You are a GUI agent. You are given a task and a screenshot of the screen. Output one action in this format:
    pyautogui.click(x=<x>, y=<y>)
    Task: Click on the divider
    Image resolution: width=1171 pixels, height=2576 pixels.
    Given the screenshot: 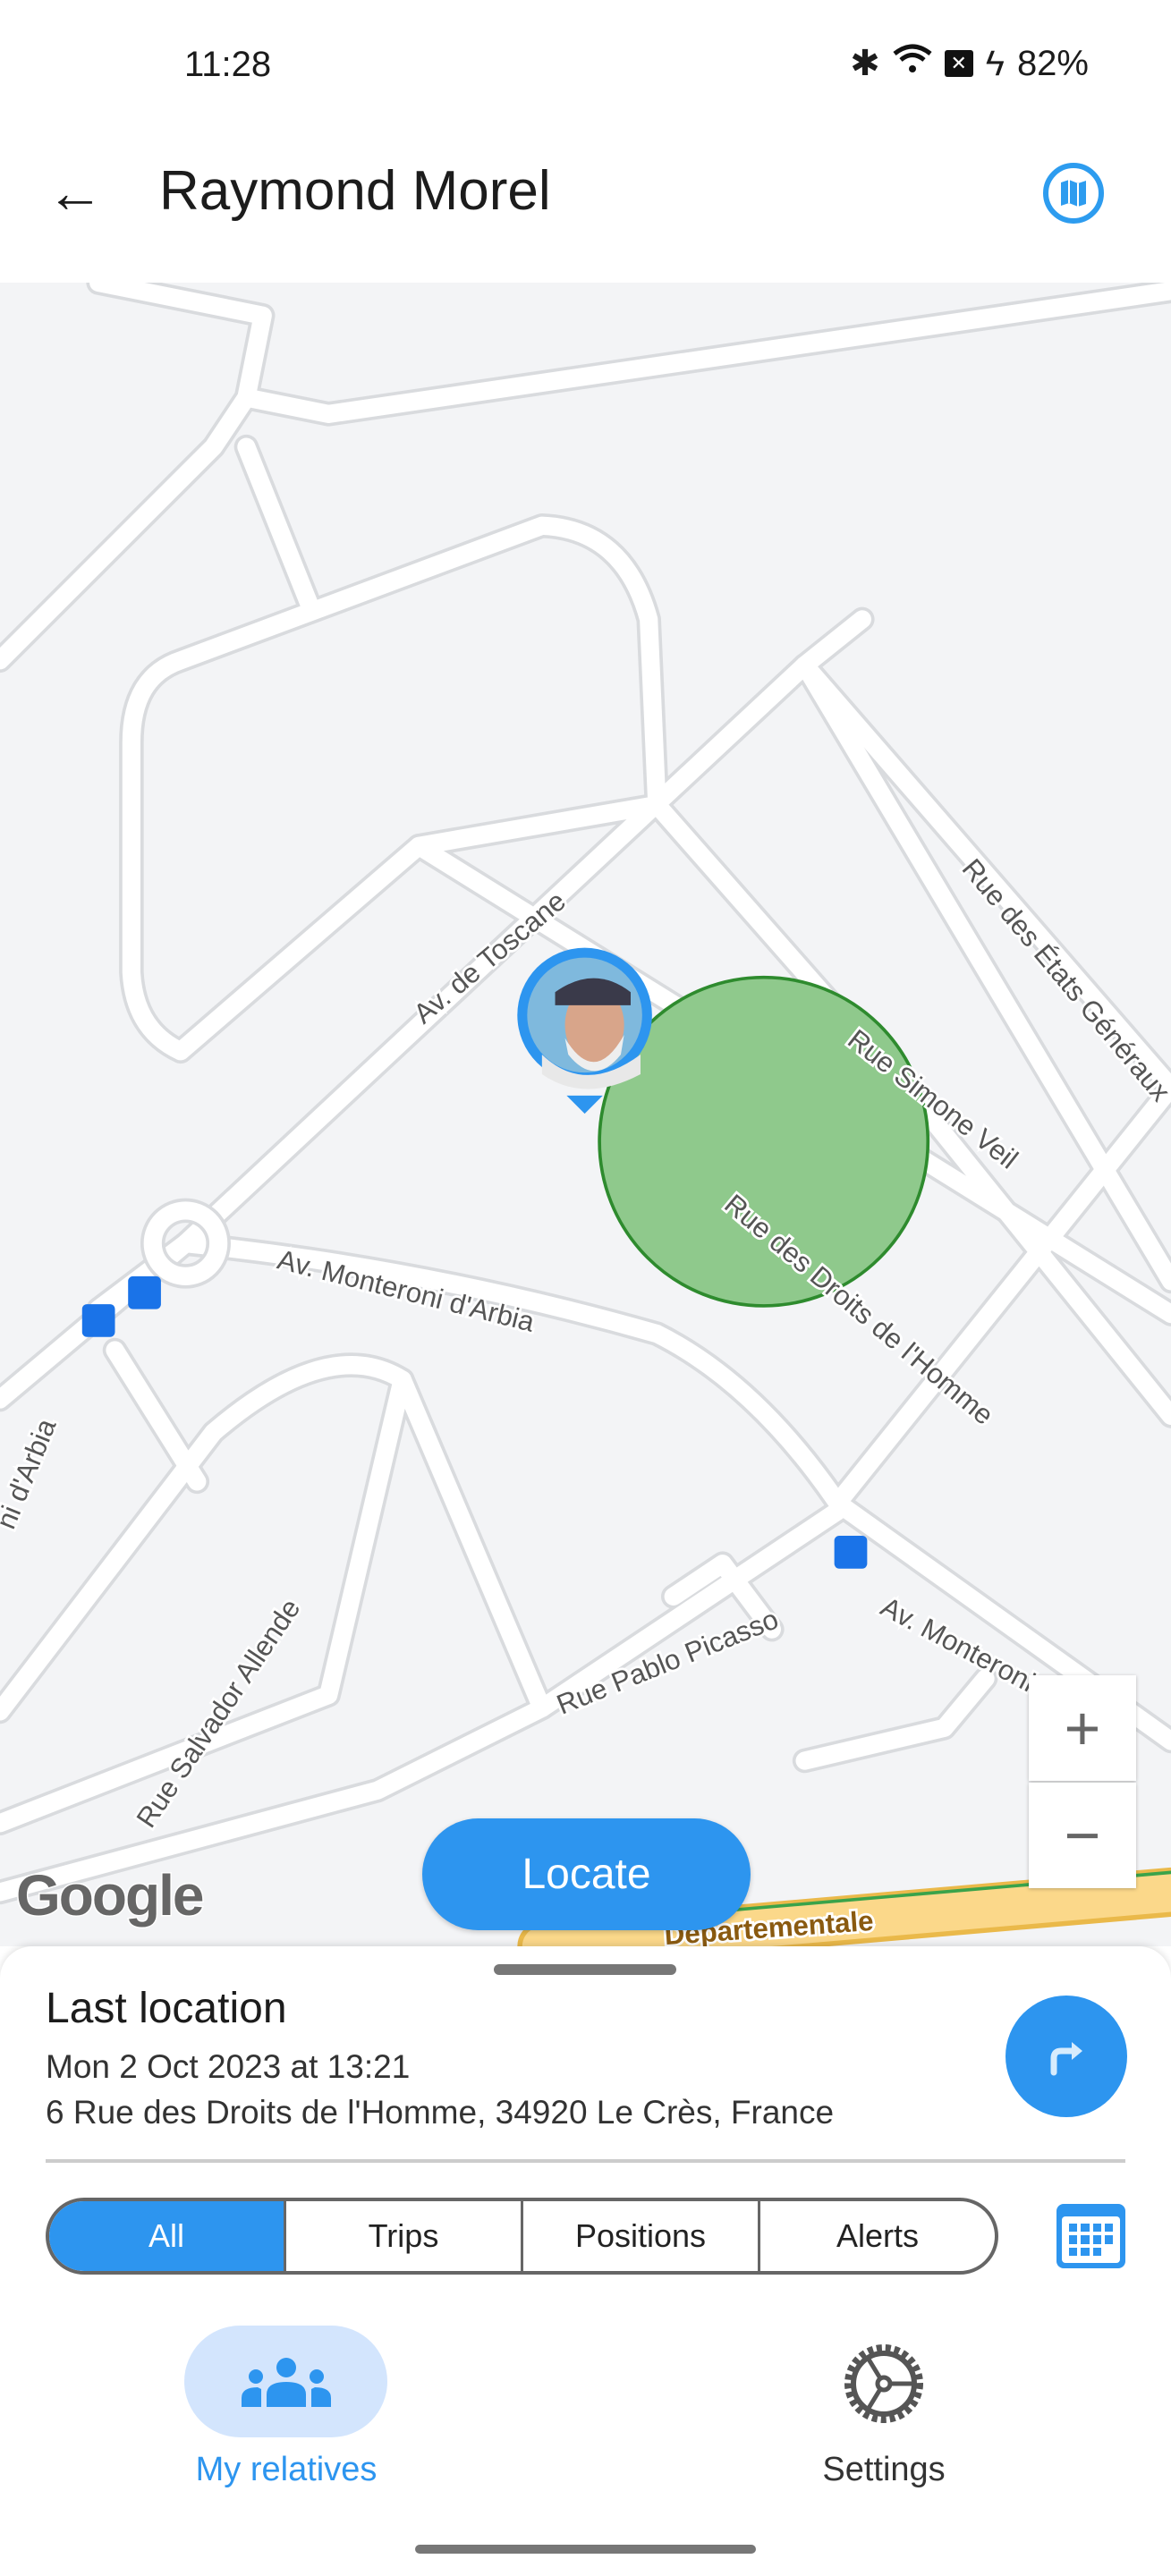 What is the action you would take?
    pyautogui.click(x=585, y=2161)
    